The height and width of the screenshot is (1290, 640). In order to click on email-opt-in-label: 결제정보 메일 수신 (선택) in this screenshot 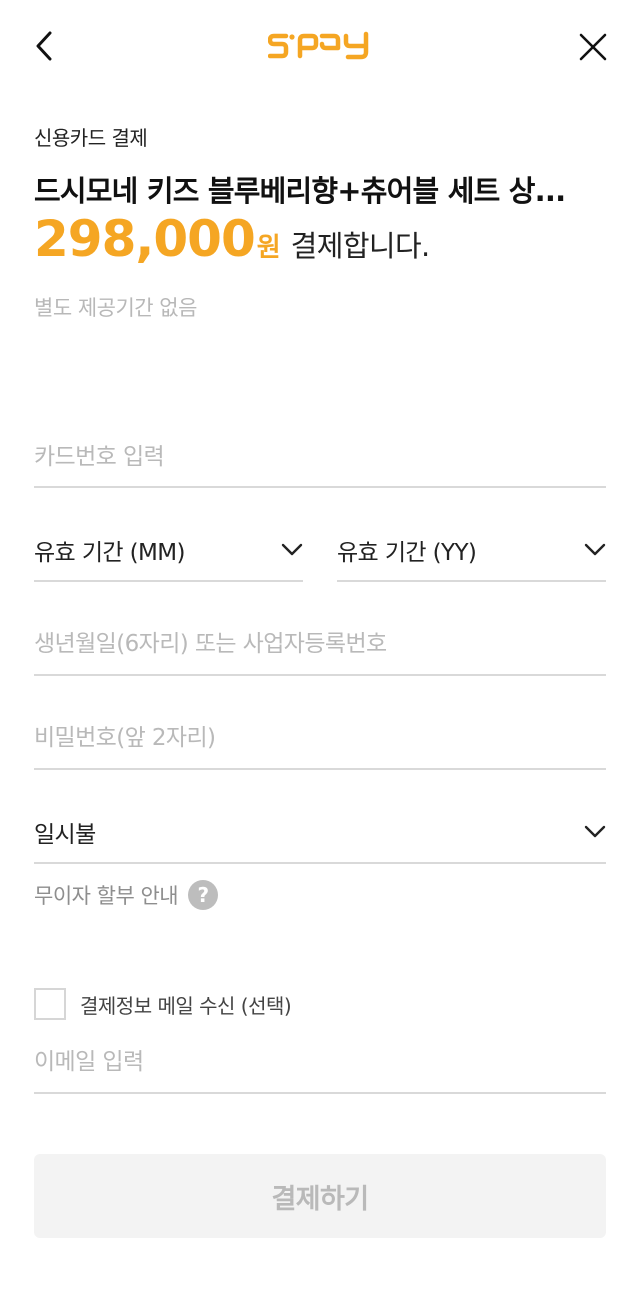, I will do `click(186, 1005)`.